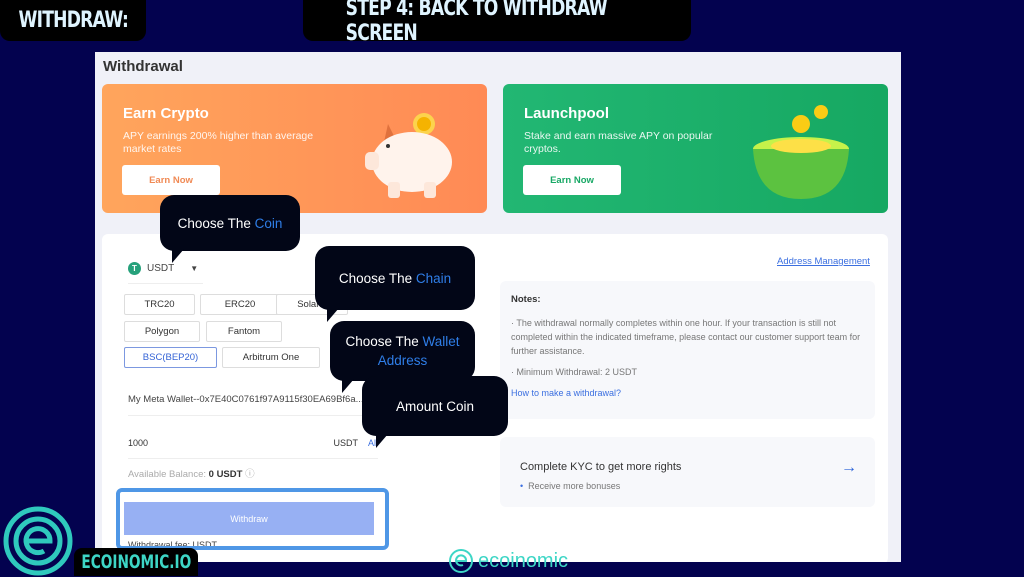  Describe the element at coordinates (170, 357) in the screenshot. I see `chain-bsc-bep20: BSC(BEP20)` at that location.